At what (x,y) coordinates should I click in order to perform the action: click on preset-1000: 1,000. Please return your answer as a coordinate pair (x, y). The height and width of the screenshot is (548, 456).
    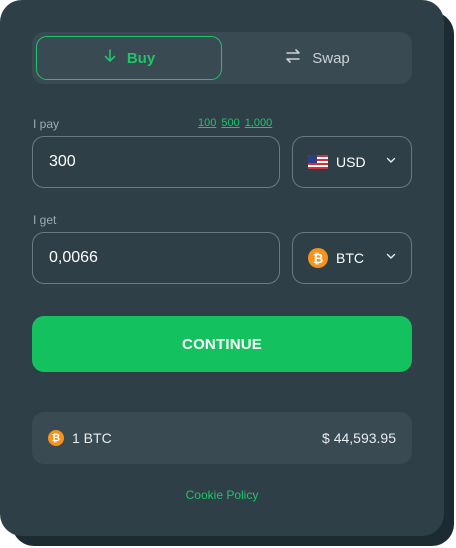
    Looking at the image, I should click on (259, 123).